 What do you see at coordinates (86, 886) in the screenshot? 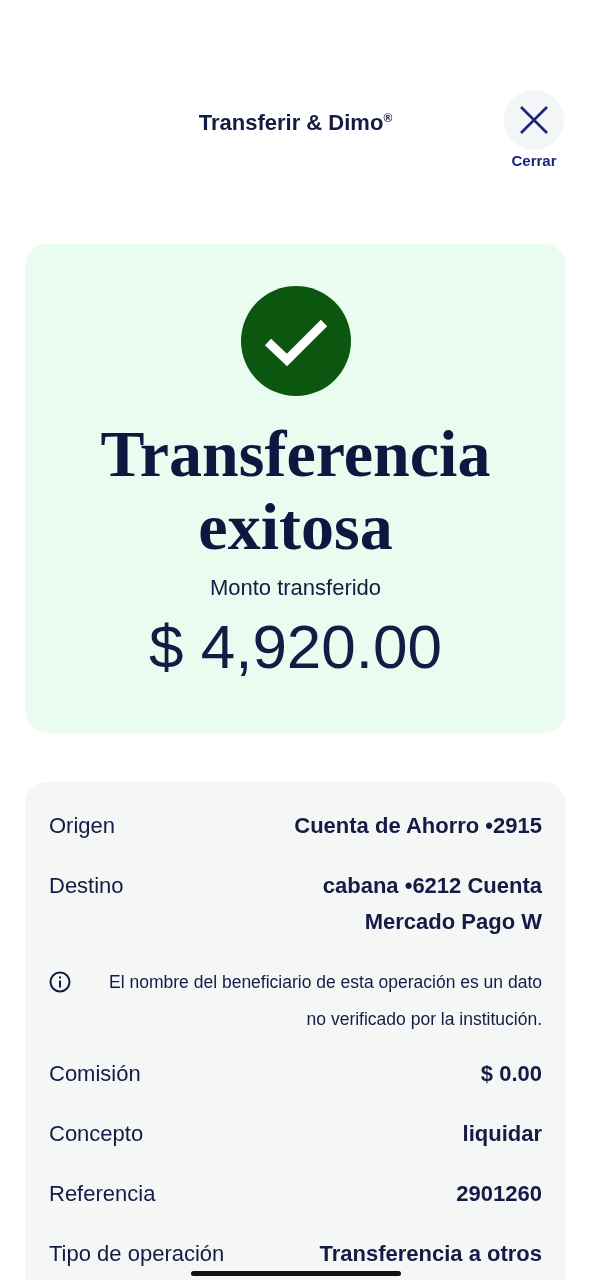
I see `detail-label: Destino` at bounding box center [86, 886].